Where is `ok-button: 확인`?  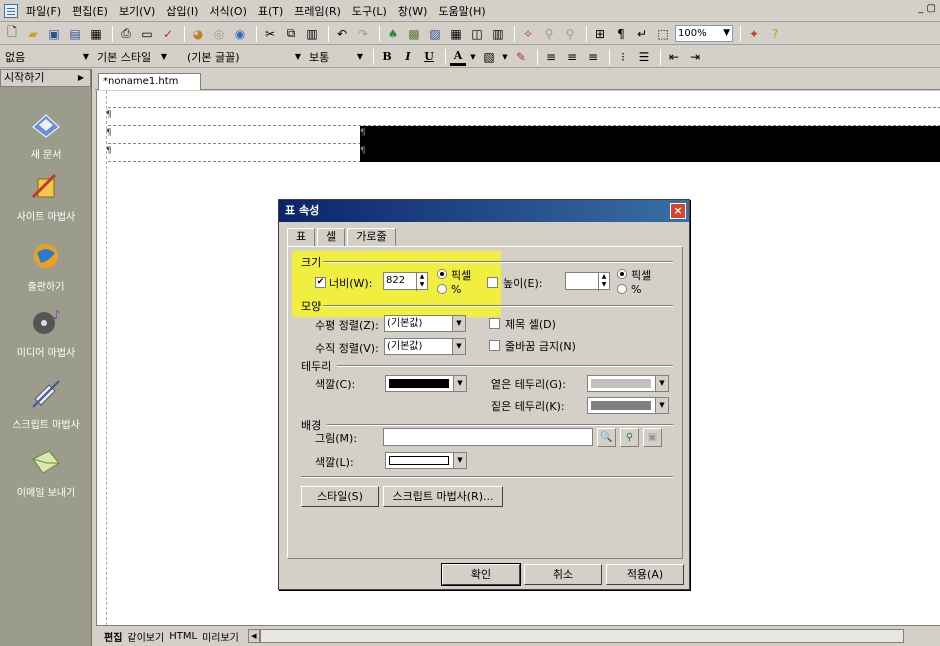
ok-button: 확인 is located at coordinates (481, 574).